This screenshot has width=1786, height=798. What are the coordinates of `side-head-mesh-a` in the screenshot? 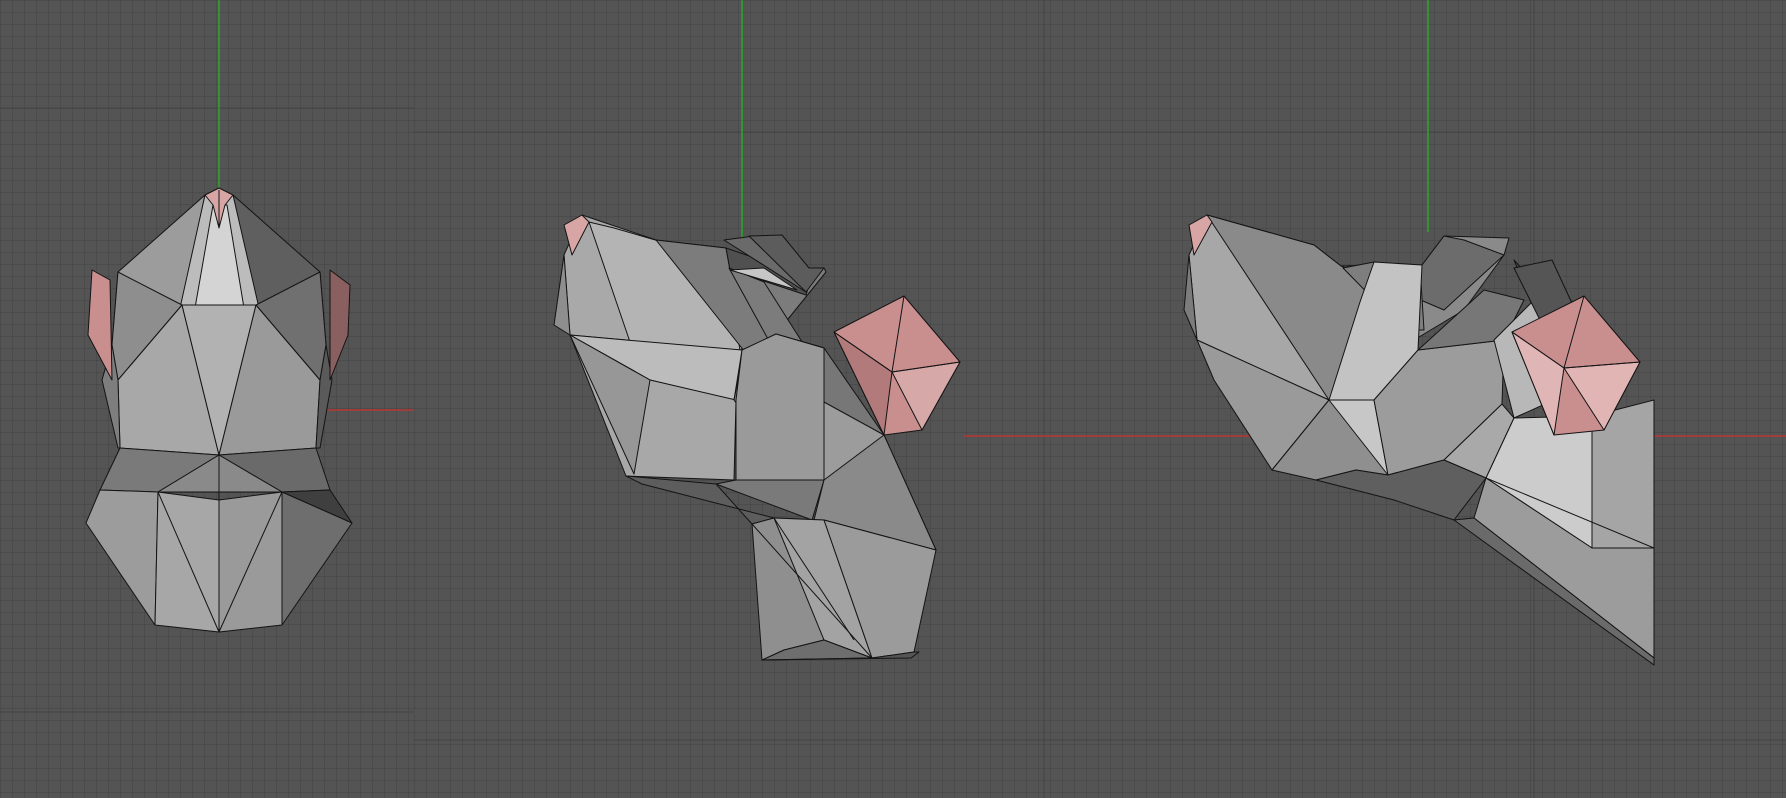 It's located at (757, 437).